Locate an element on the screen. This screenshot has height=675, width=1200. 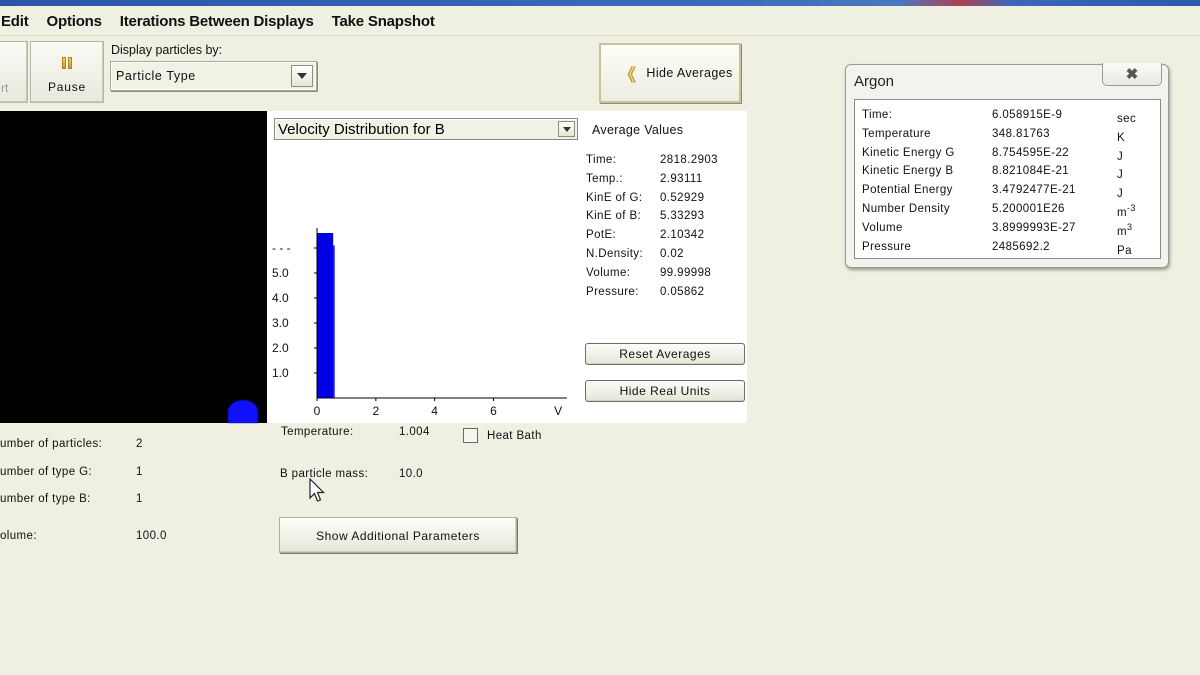
dialog-row: Potential Energy 3.4792477E-21 J is located at coordinates (992, 192).